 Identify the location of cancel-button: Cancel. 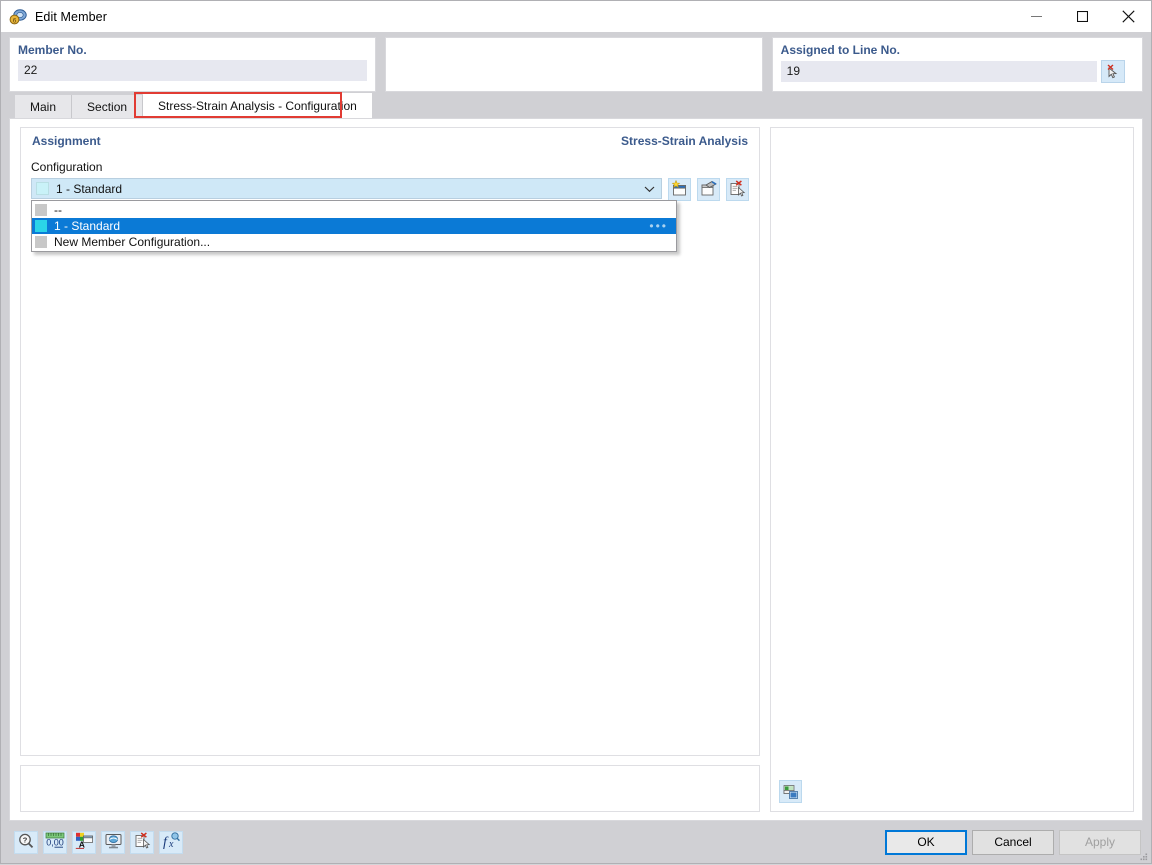
(1013, 842).